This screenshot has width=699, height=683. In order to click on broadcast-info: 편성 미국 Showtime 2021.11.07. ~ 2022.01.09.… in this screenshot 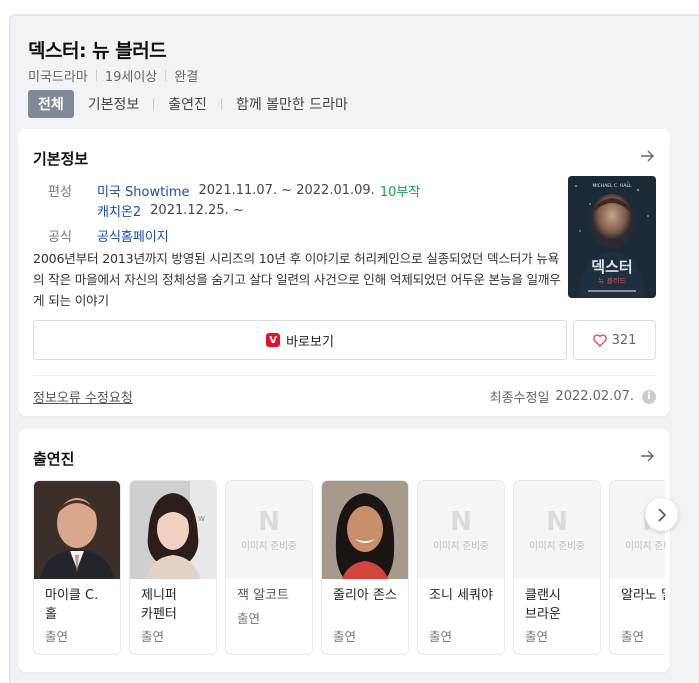, I will do `click(293, 212)`.